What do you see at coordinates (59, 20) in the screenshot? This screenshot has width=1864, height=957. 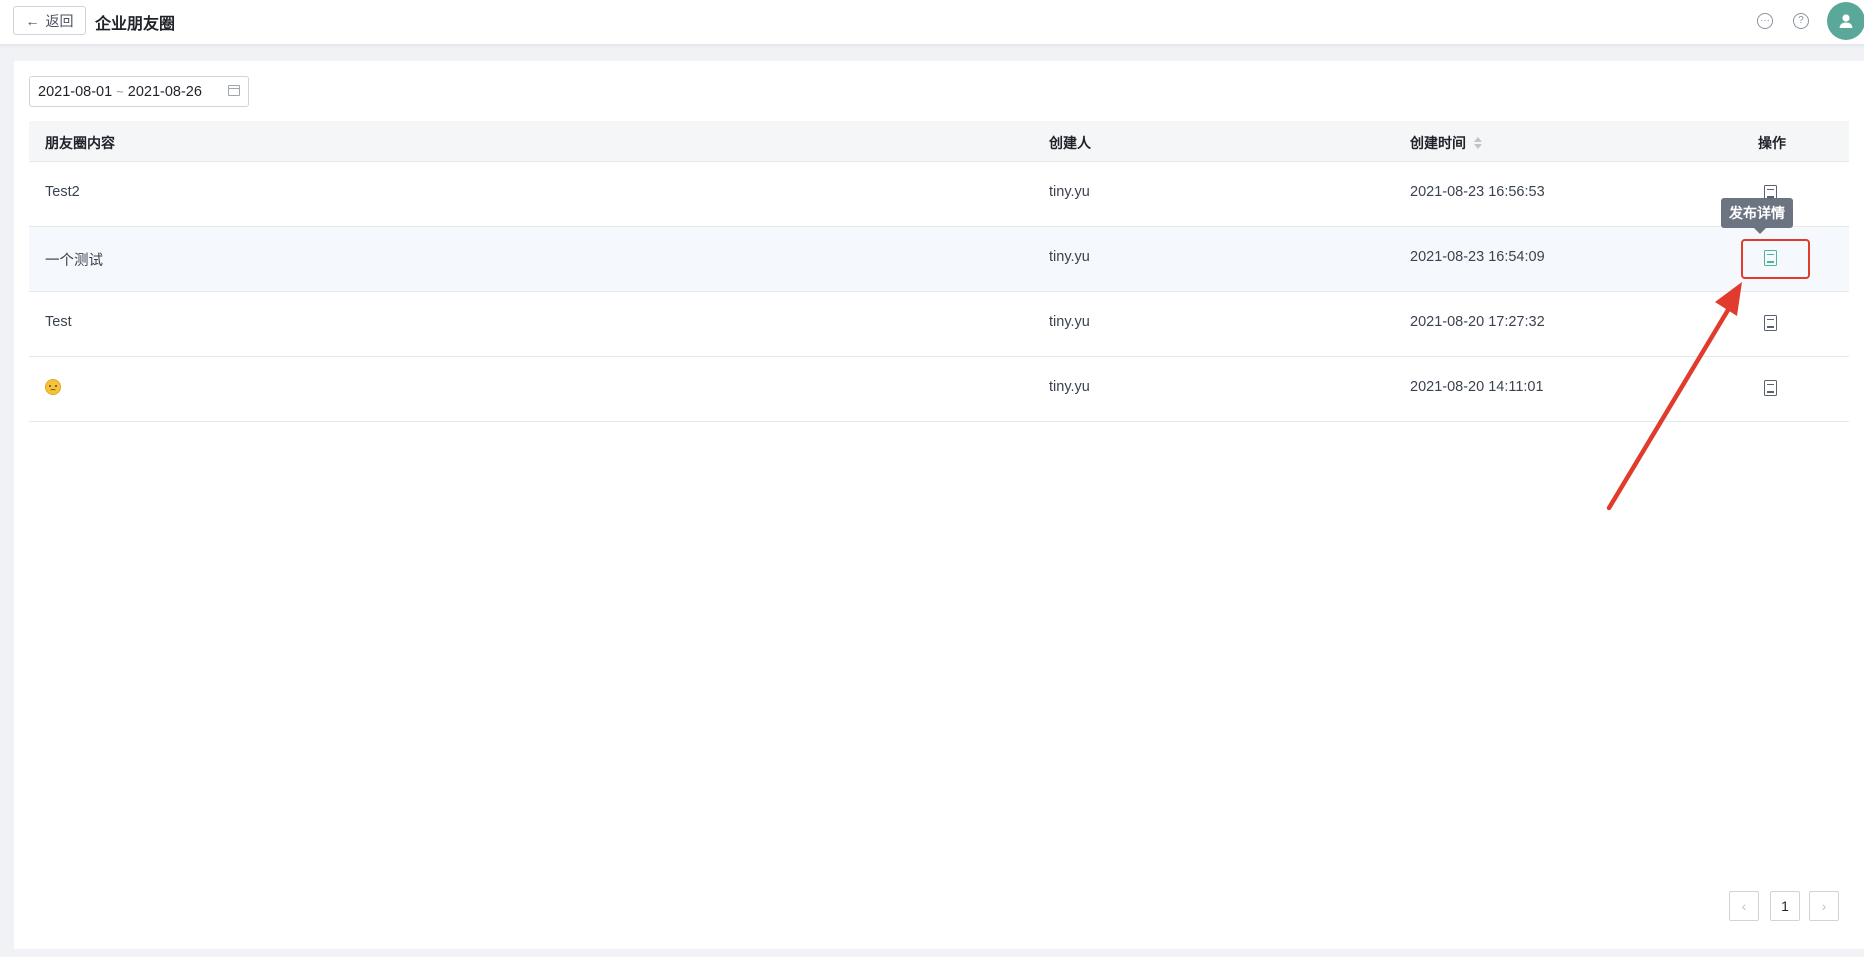 I see `back-label: 返回` at bounding box center [59, 20].